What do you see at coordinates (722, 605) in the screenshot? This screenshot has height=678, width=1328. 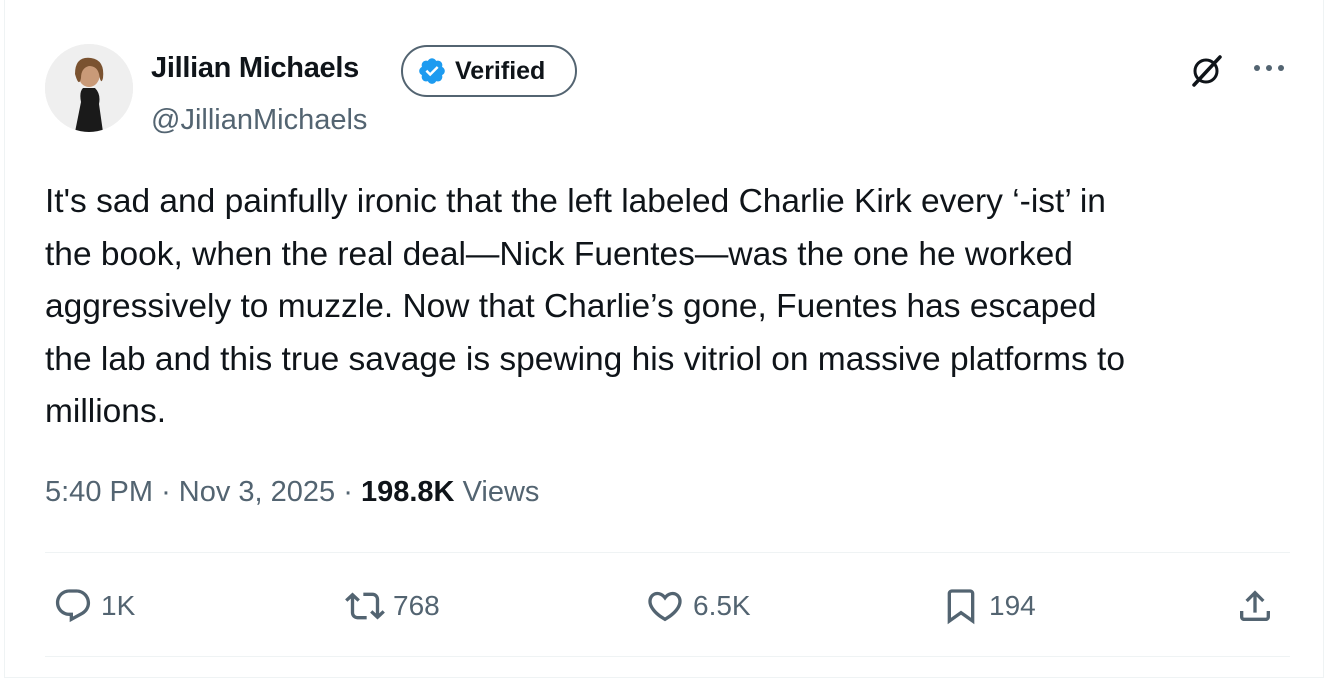 I see `like-count: 6.5K` at bounding box center [722, 605].